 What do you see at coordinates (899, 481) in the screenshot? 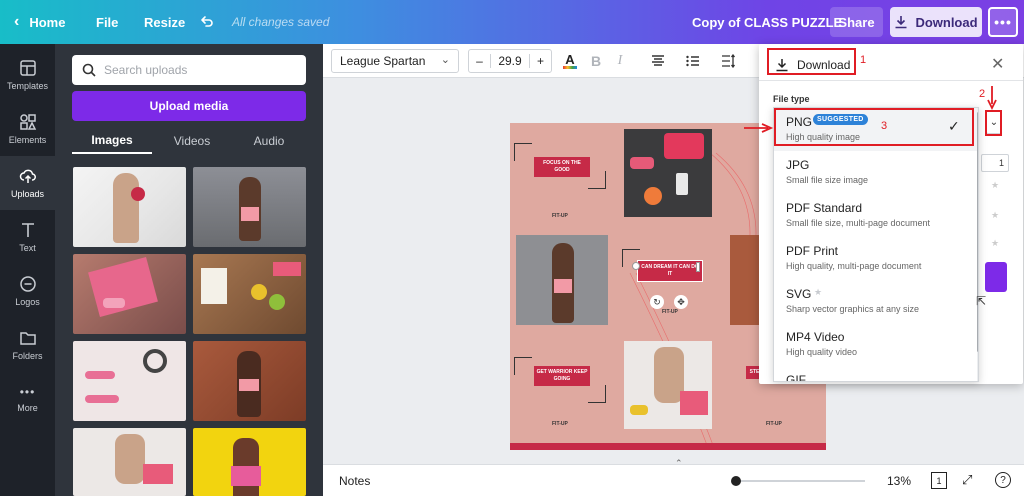
I see `zoom-level: 13%` at bounding box center [899, 481].